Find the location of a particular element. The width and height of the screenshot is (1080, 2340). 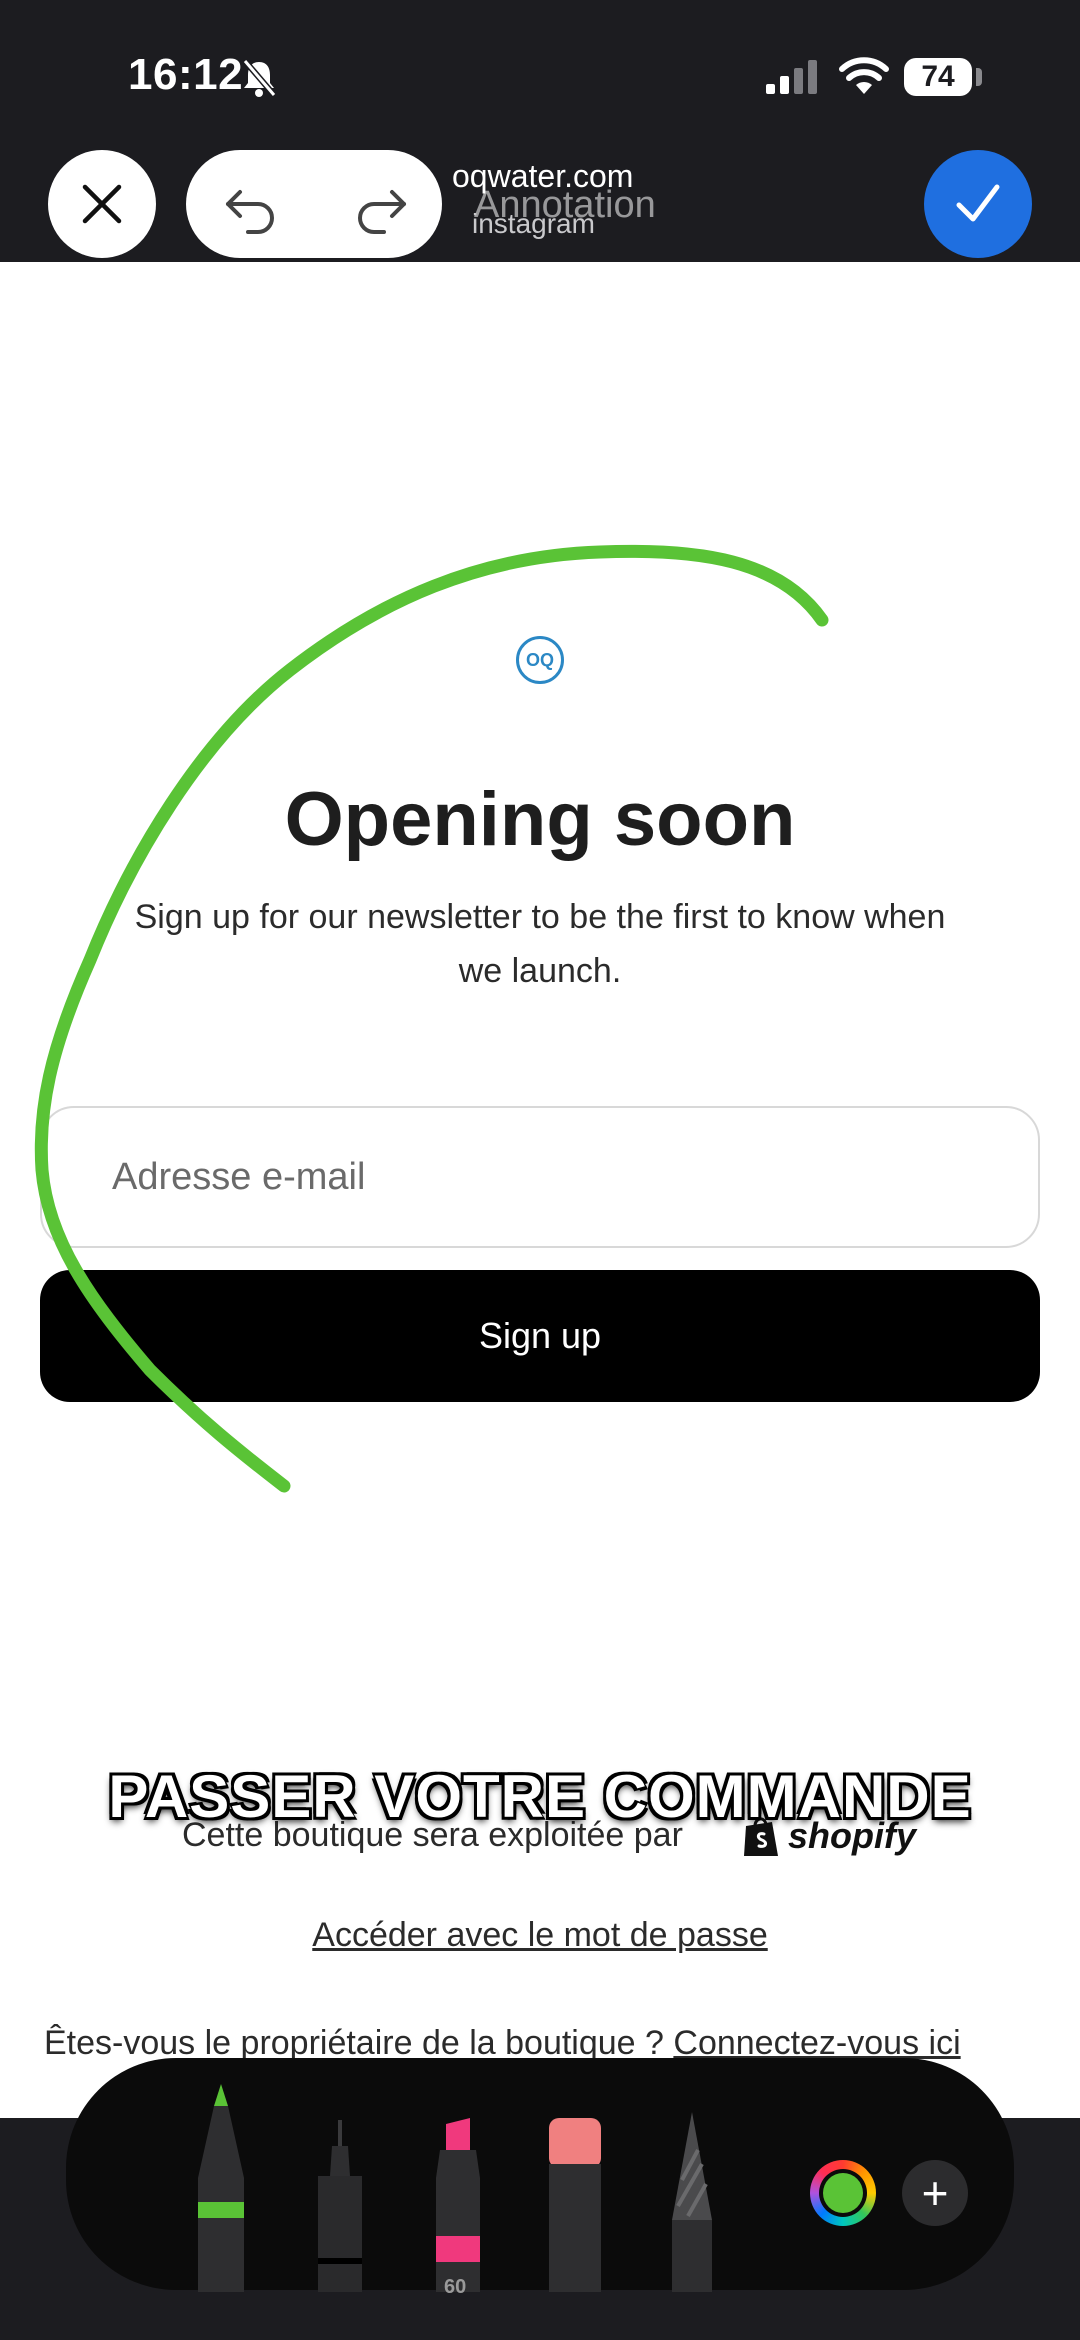

pencil-tool is located at coordinates (692, 2201).